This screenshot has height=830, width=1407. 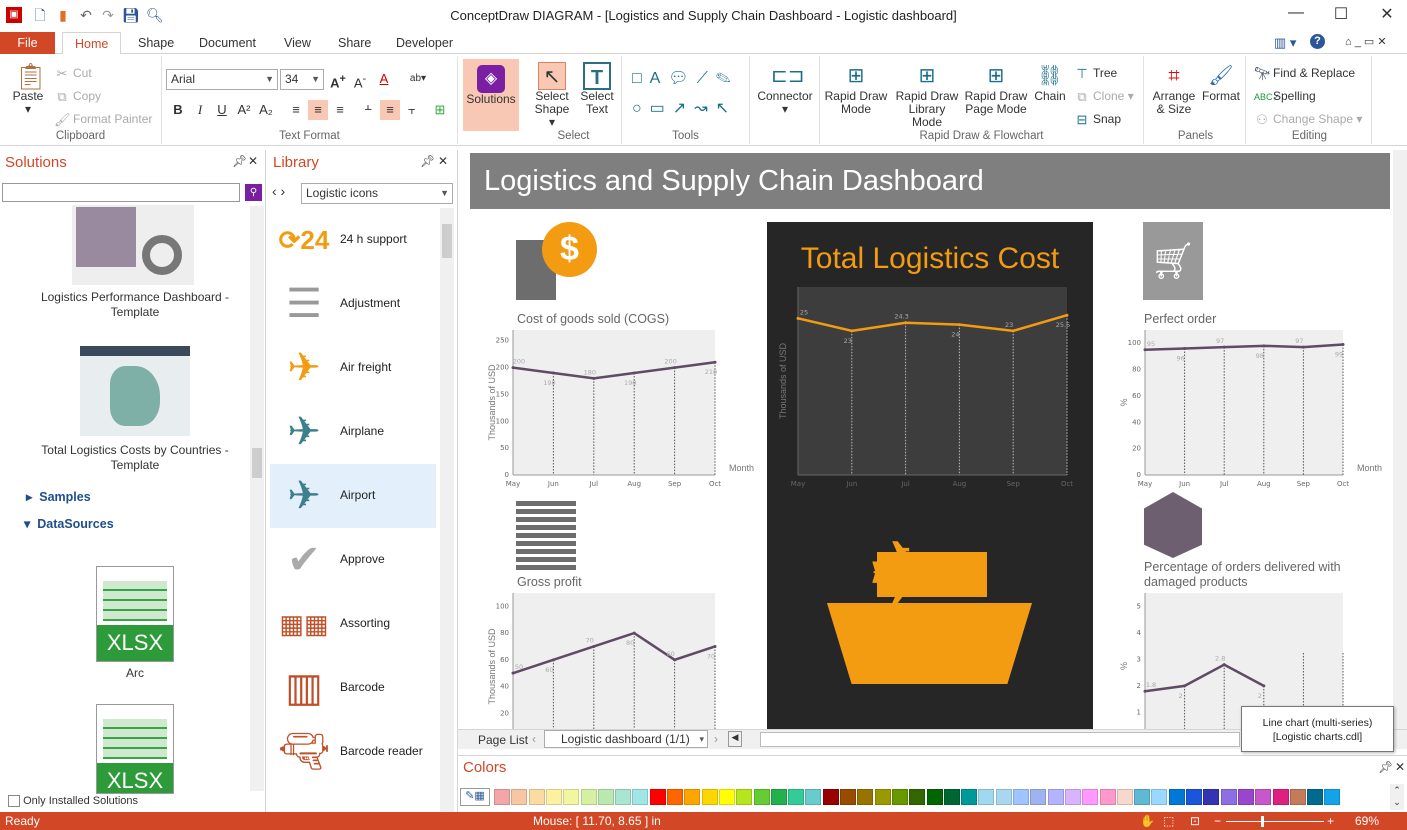 I want to click on connector-button: ⊏⊐ Connector ▾, so click(x=785, y=89).